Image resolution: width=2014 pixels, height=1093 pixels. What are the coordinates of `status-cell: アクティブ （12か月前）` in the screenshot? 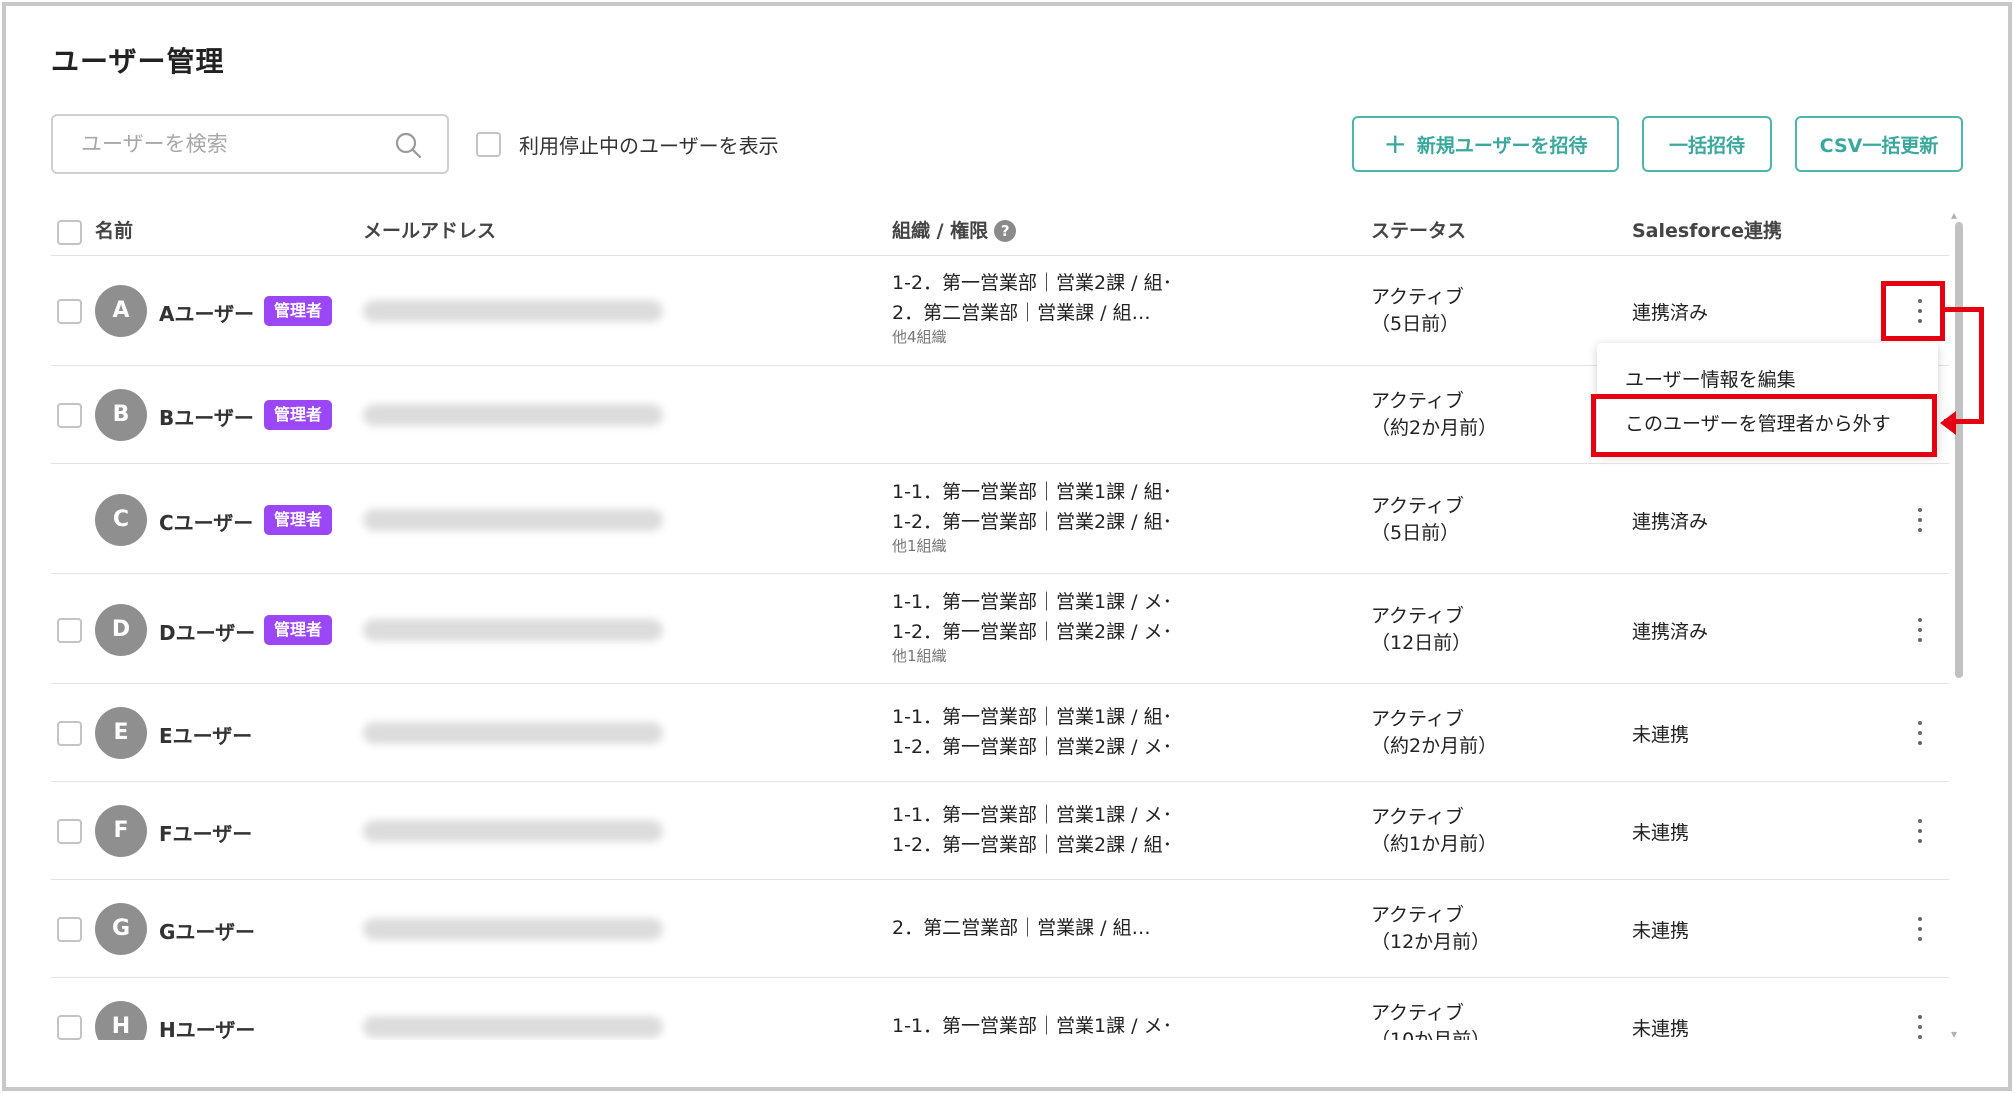 It's located at (1430, 929).